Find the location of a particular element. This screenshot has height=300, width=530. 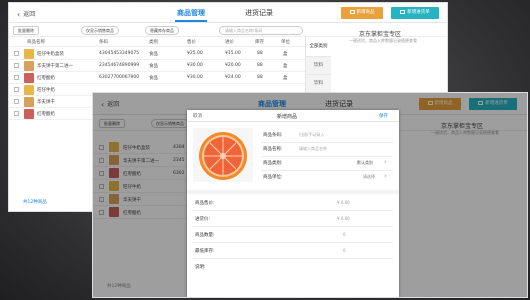

sidebar-item-drinks: 饮料 is located at coordinates (318, 66).